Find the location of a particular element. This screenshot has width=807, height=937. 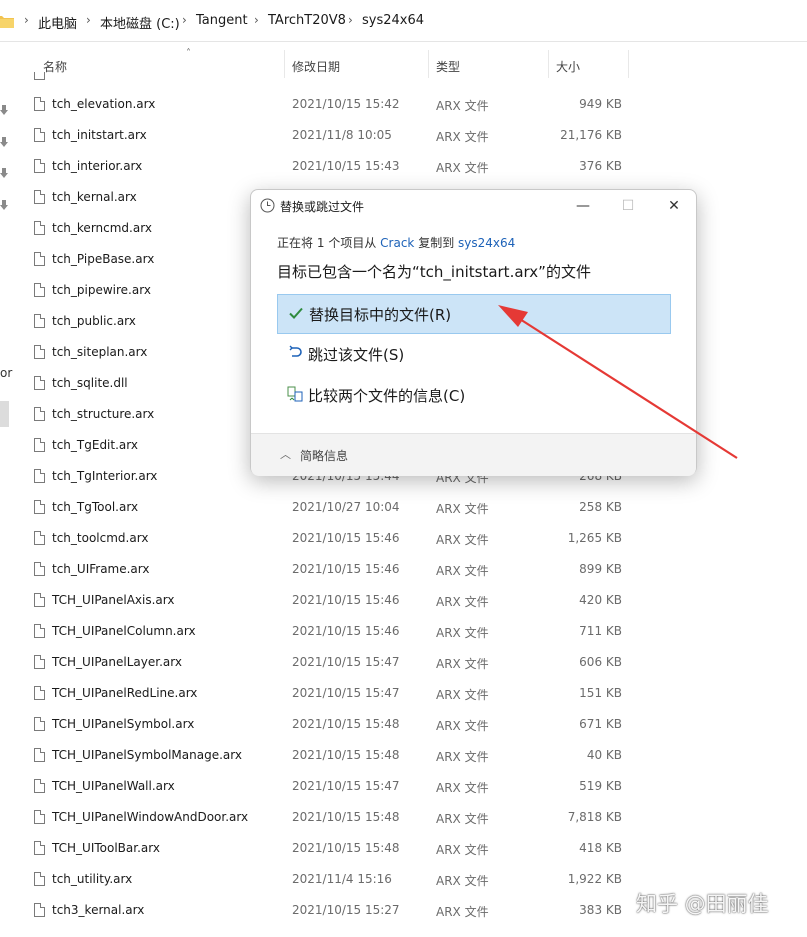

watermark: 知乎 @田丽佳 is located at coordinates (702, 904).